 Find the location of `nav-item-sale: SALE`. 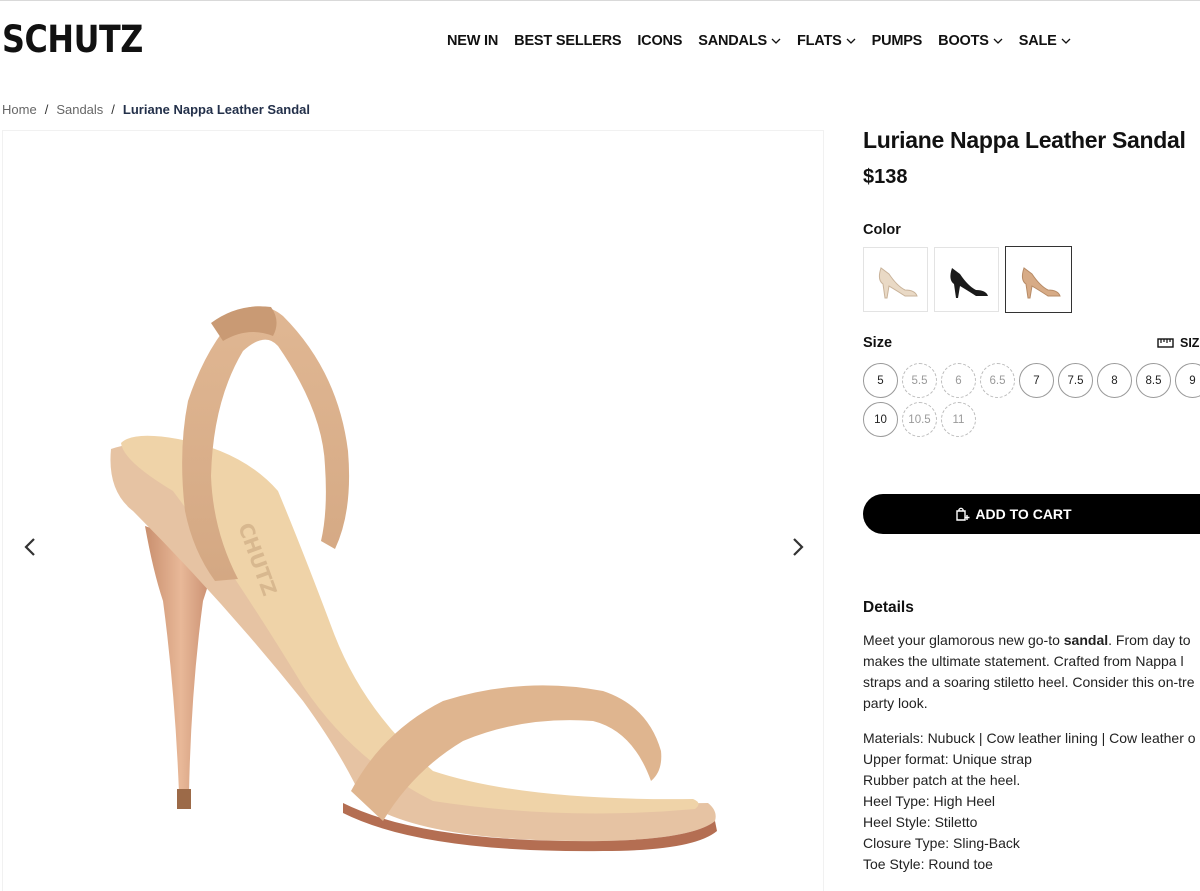

nav-item-sale: SALE is located at coordinates (1045, 41).